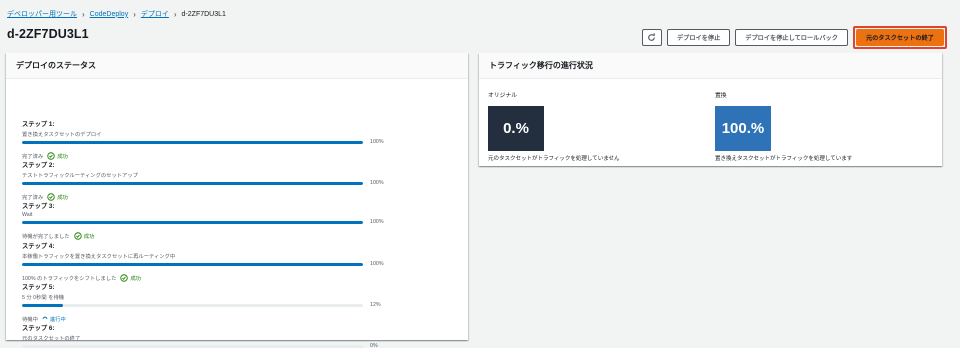 Image resolution: width=960 pixels, height=348 pixels. What do you see at coordinates (51, 339) in the screenshot?
I see `step-description: 元のタスクセットの終了` at bounding box center [51, 339].